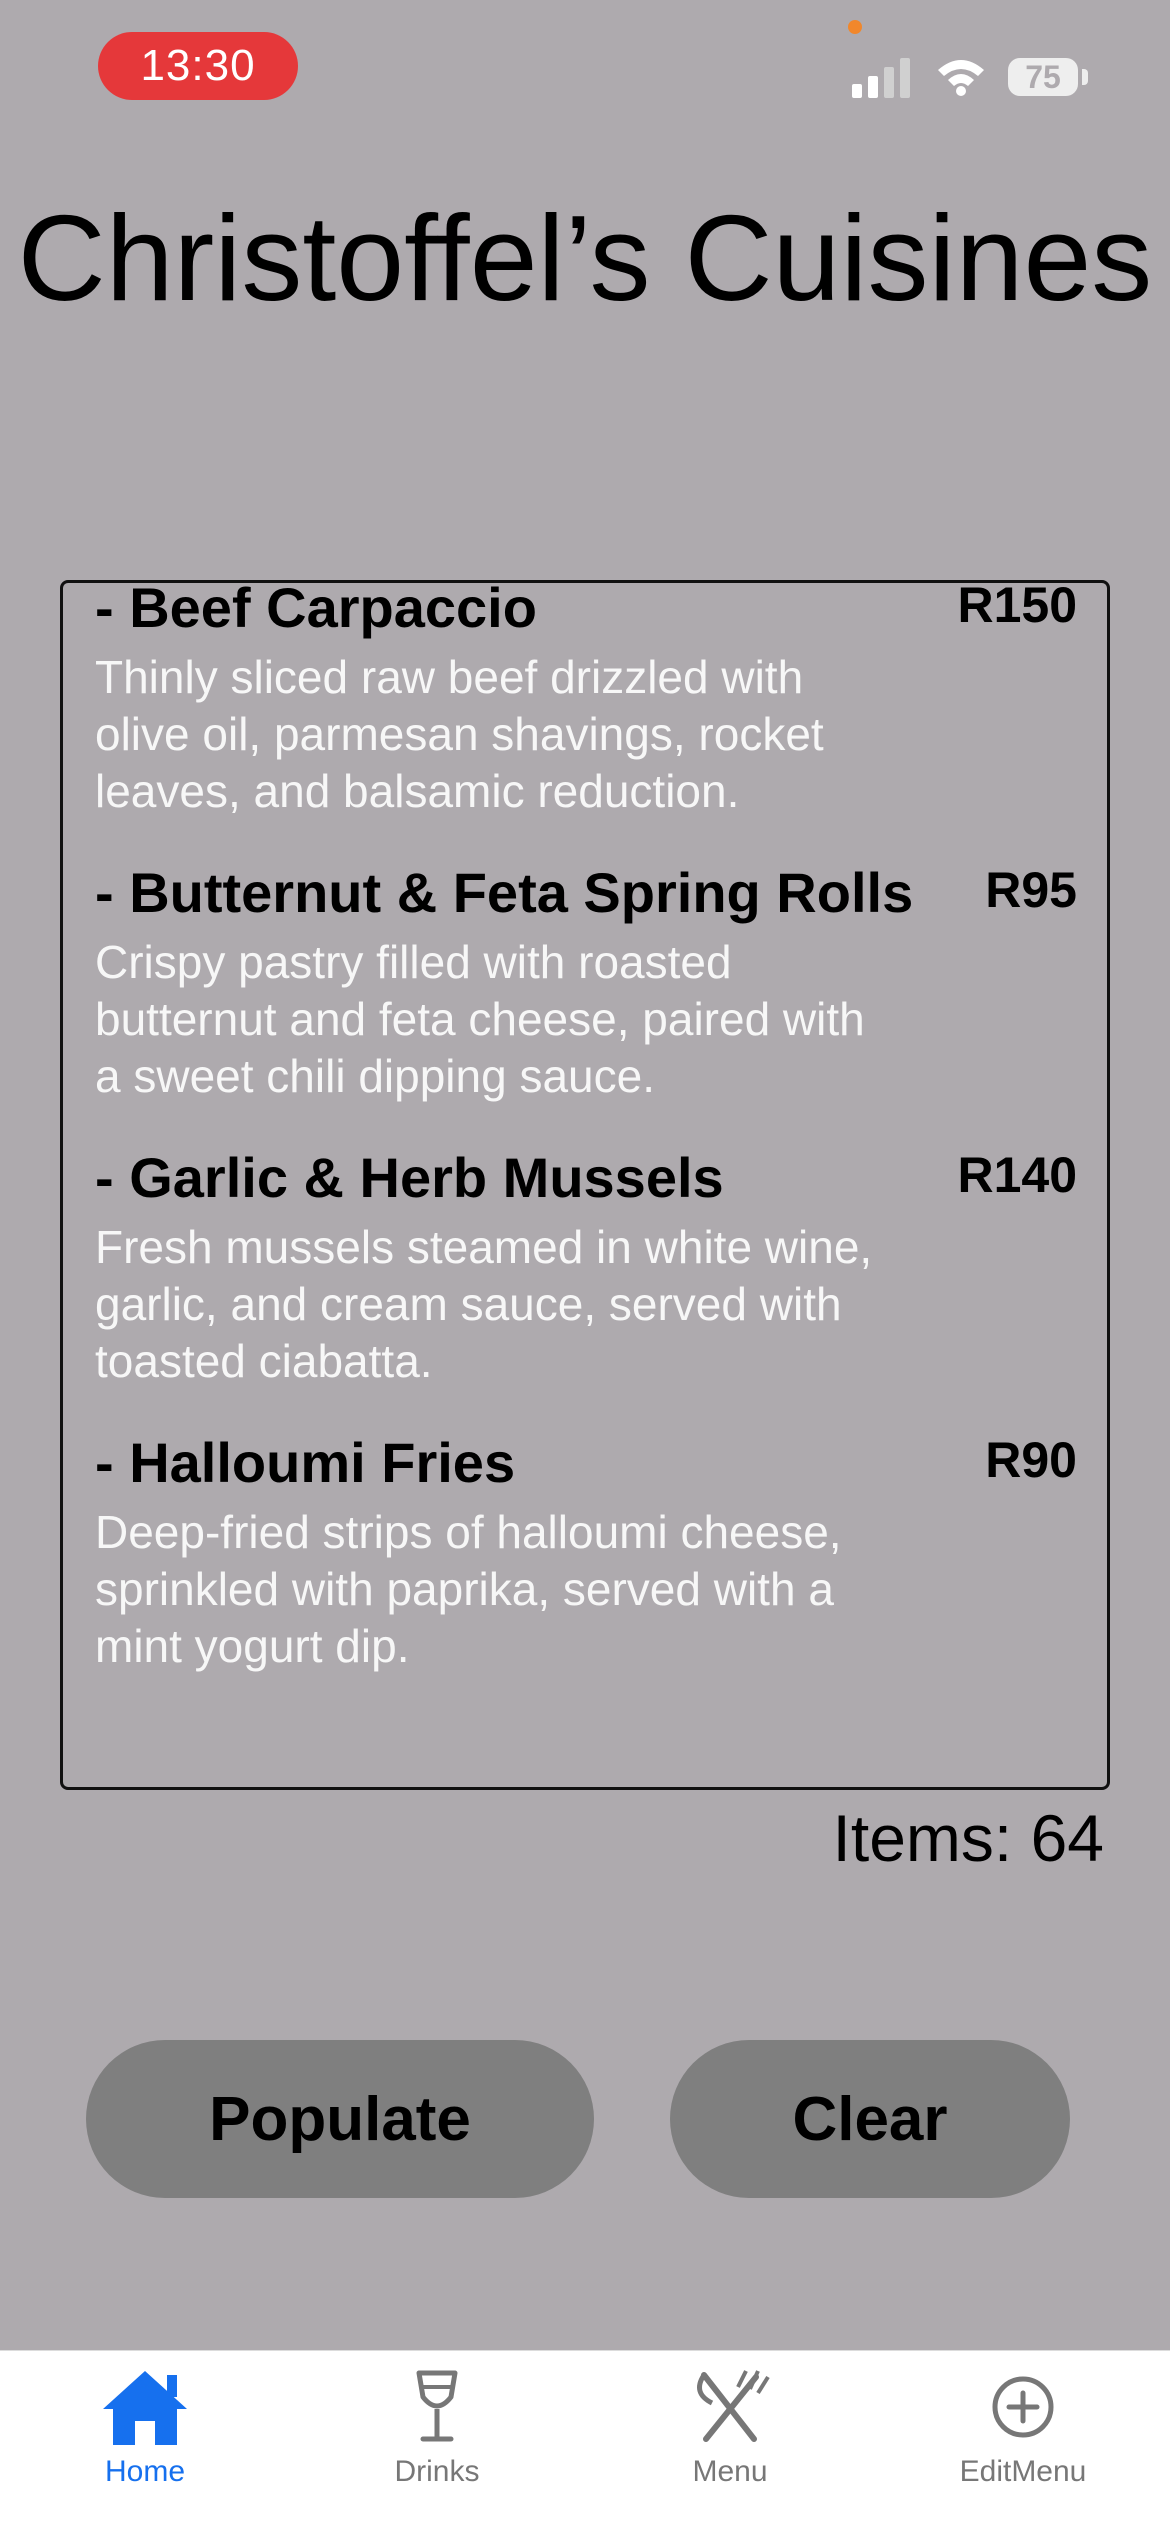 This screenshot has width=1170, height=2533. I want to click on tab-bar: Home Drinks Menu EditMenu, so click(585, 2441).